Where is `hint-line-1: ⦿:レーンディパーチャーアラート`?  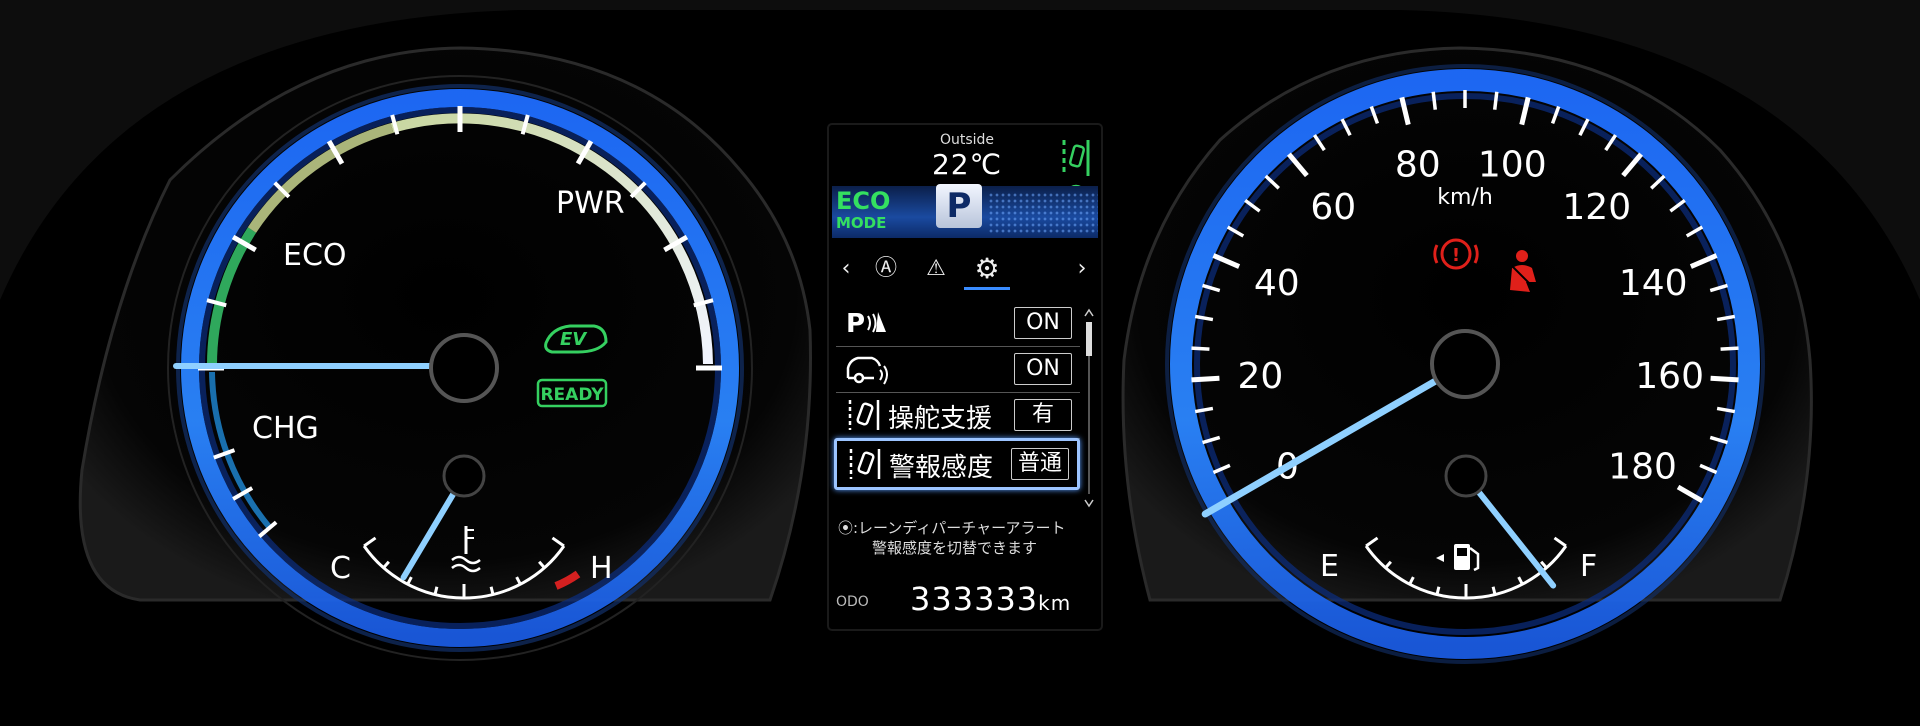
hint-line-1: ⦿:レーンディパーチャーアラート is located at coordinates (952, 528).